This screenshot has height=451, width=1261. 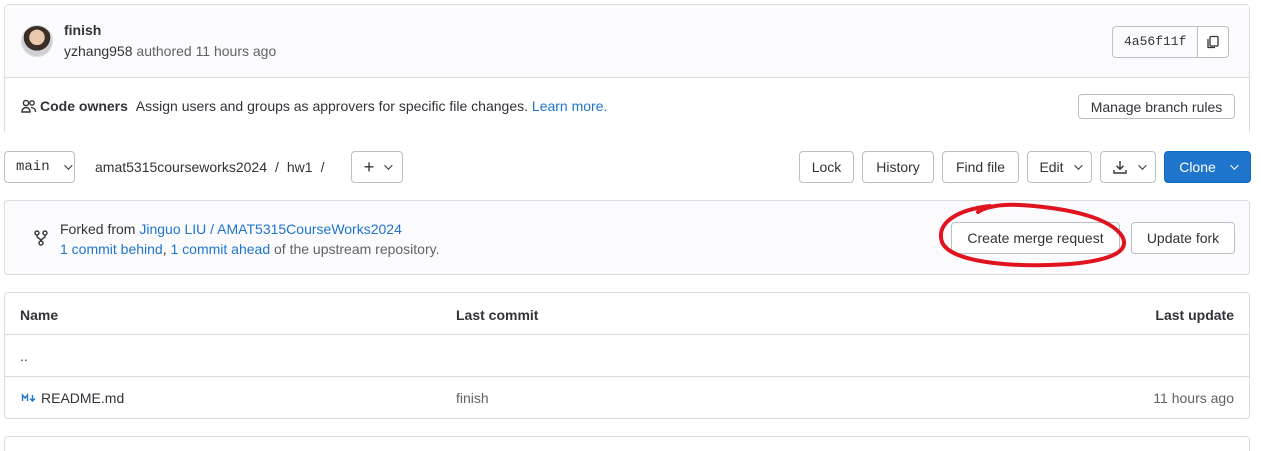 What do you see at coordinates (37, 41) in the screenshot?
I see `avatar` at bounding box center [37, 41].